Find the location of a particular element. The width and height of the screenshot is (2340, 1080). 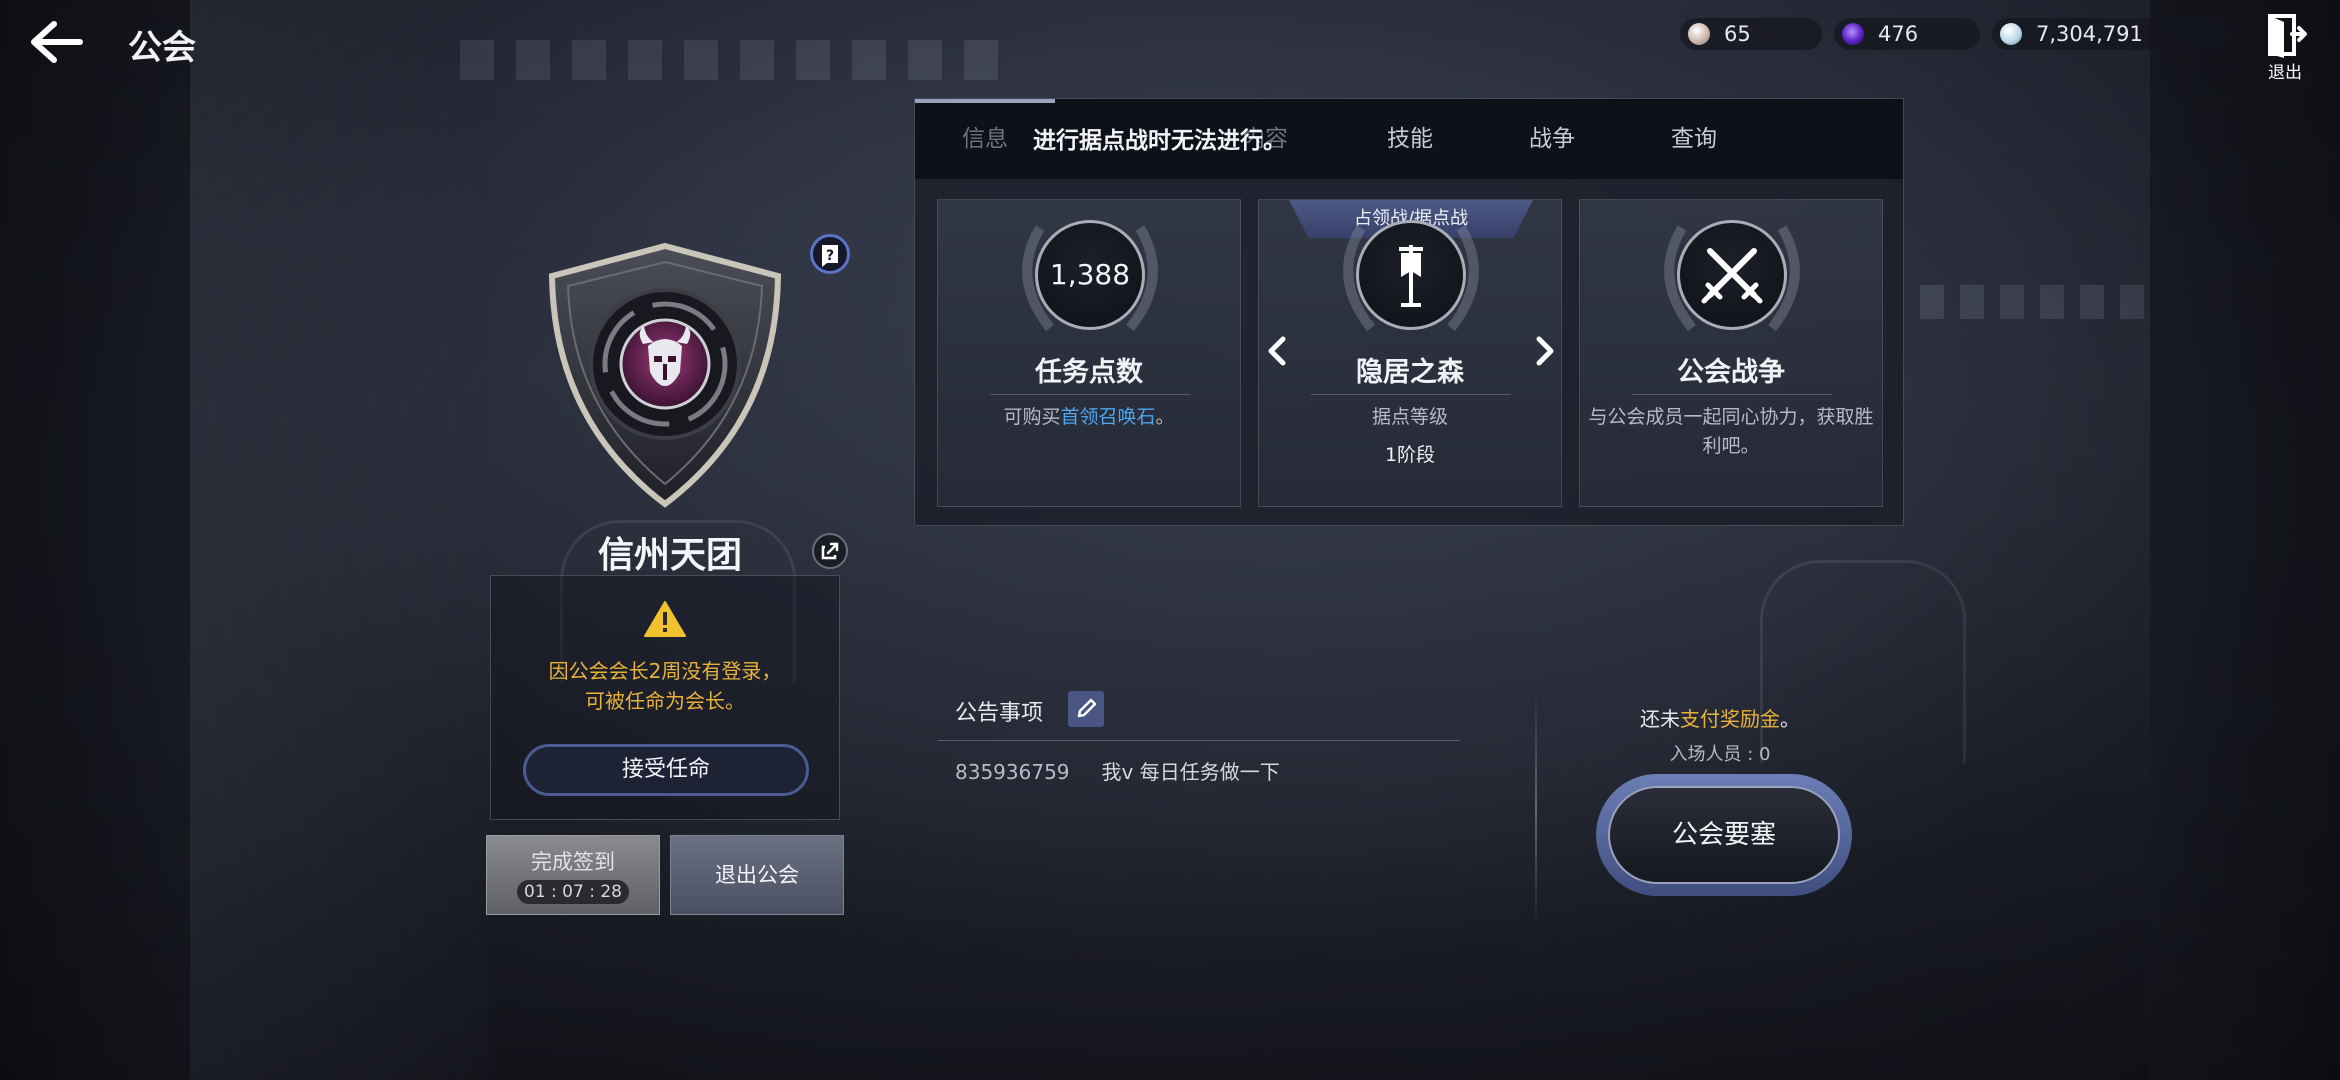

leader-notice-text: 因公会会长2周没有登录， 可被任命为会长。 is located at coordinates (665, 686).